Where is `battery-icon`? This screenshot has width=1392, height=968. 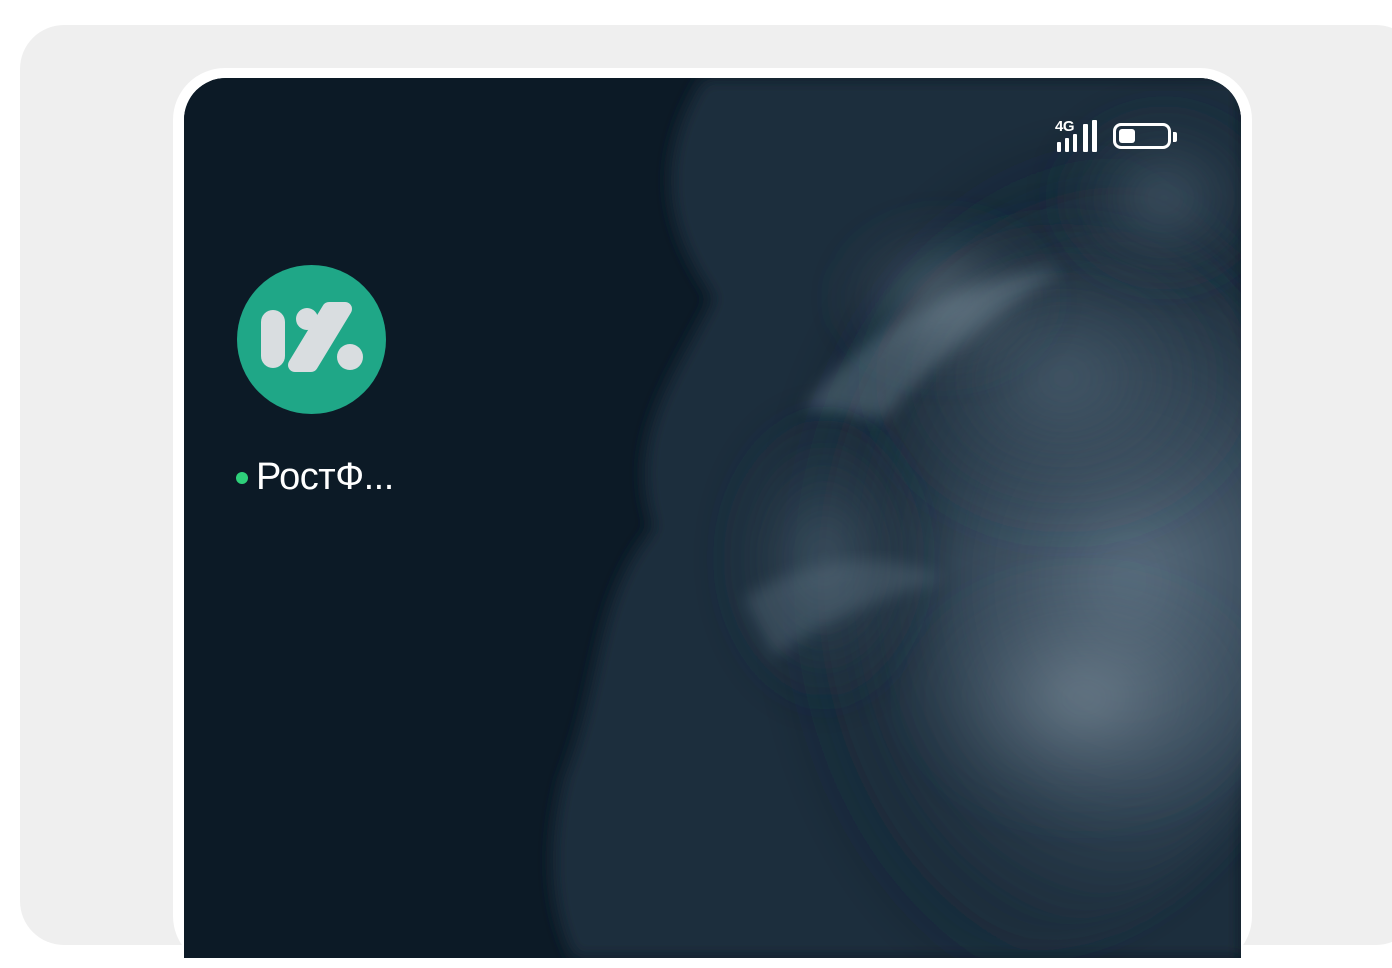 battery-icon is located at coordinates (1145, 136).